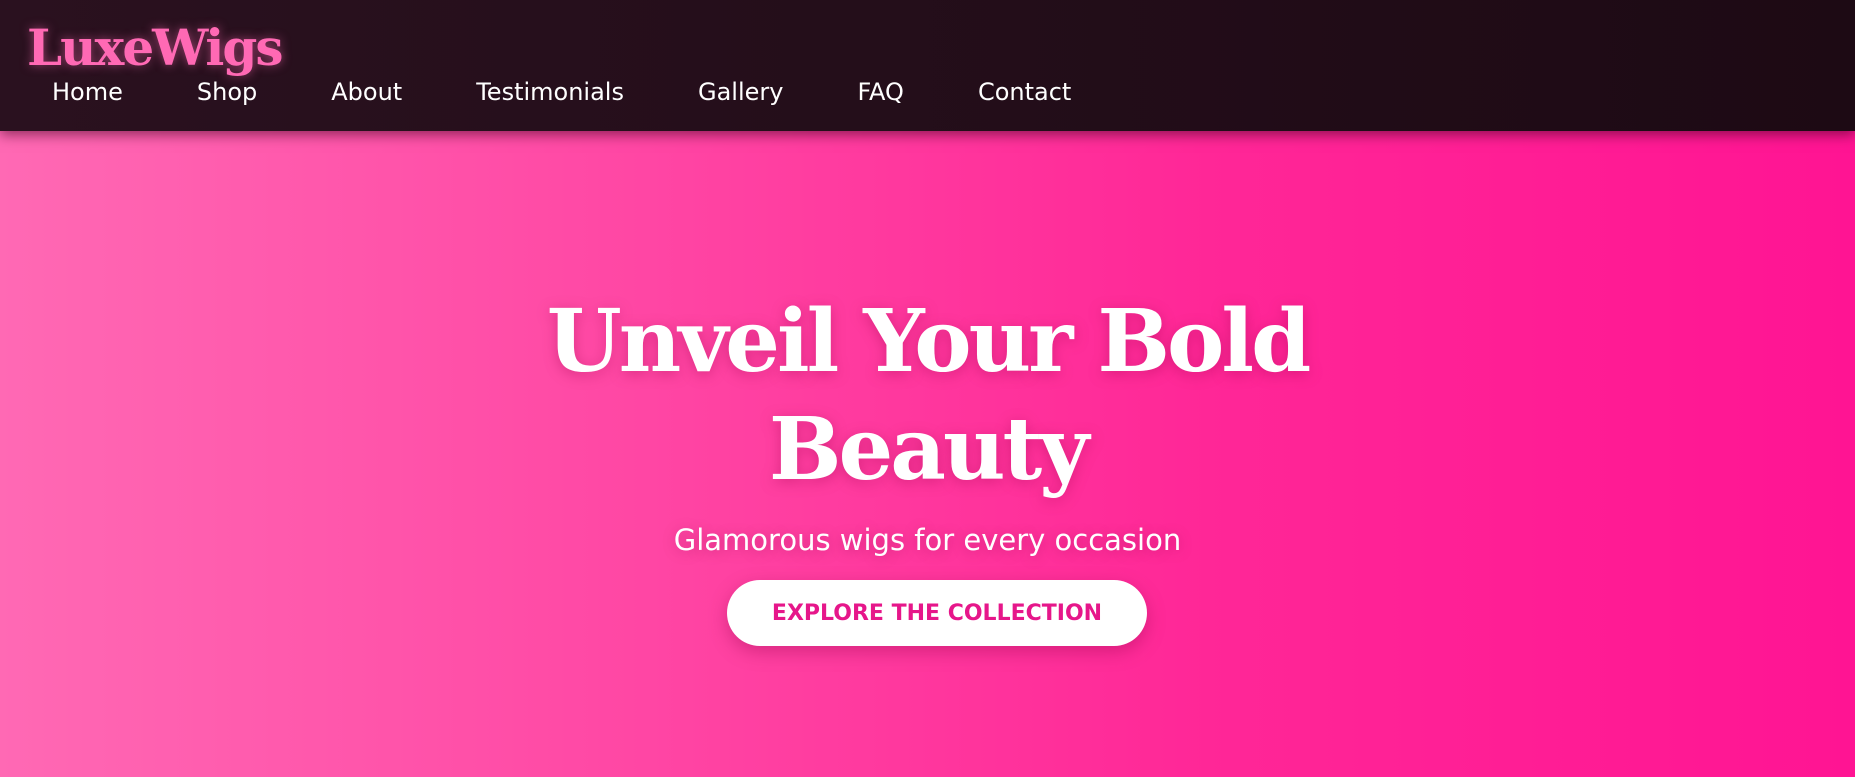  I want to click on nav-link-faq: FAQ, so click(880, 92).